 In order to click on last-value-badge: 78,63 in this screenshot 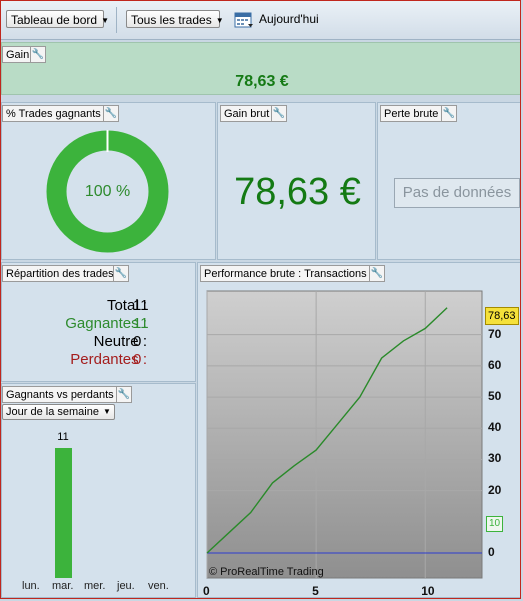, I will do `click(502, 316)`.